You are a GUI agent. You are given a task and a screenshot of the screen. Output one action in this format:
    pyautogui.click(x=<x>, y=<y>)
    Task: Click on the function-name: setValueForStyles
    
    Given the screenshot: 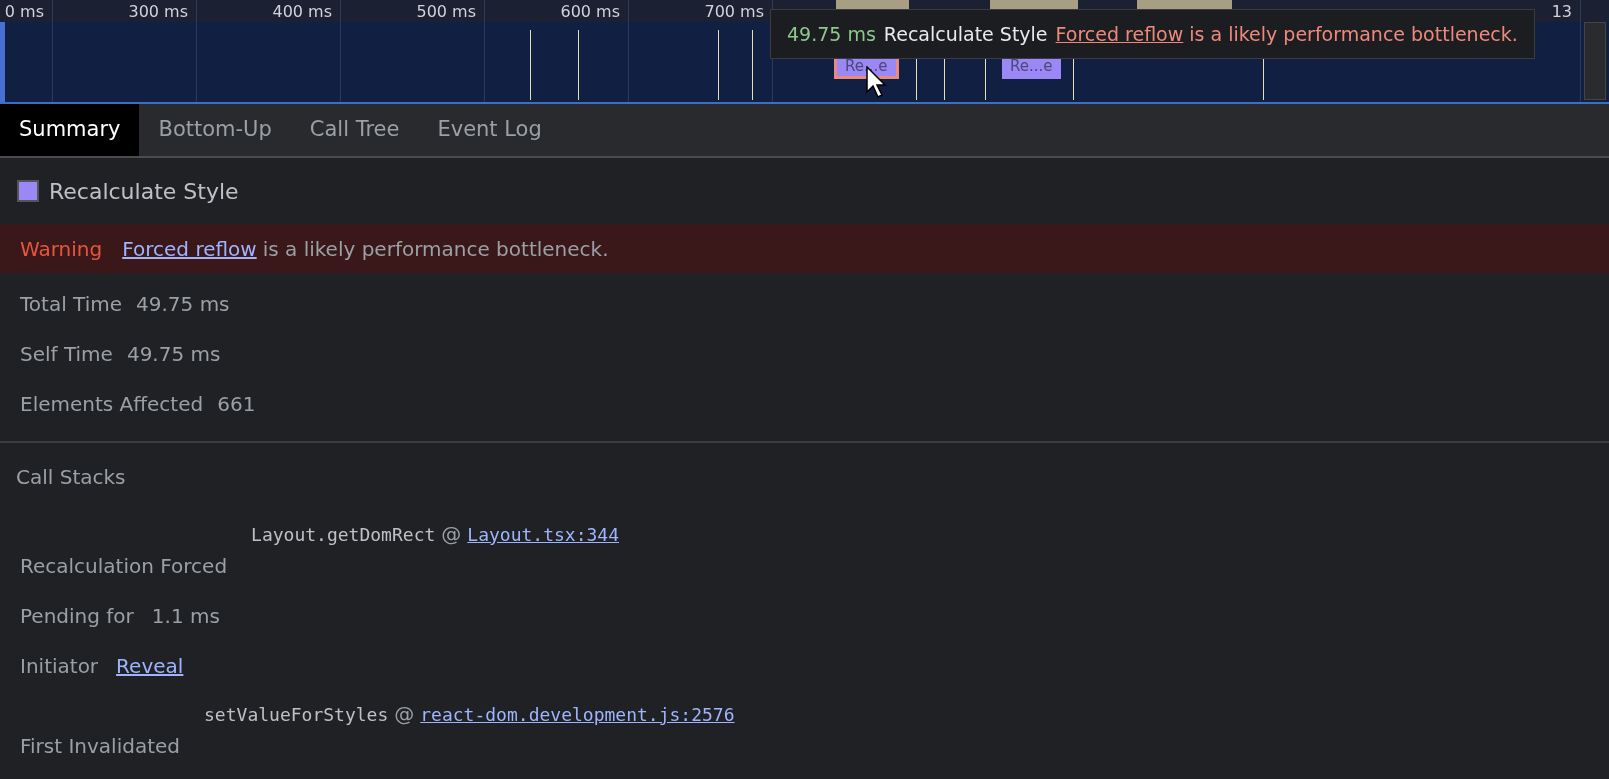 What is the action you would take?
    pyautogui.click(x=296, y=714)
    